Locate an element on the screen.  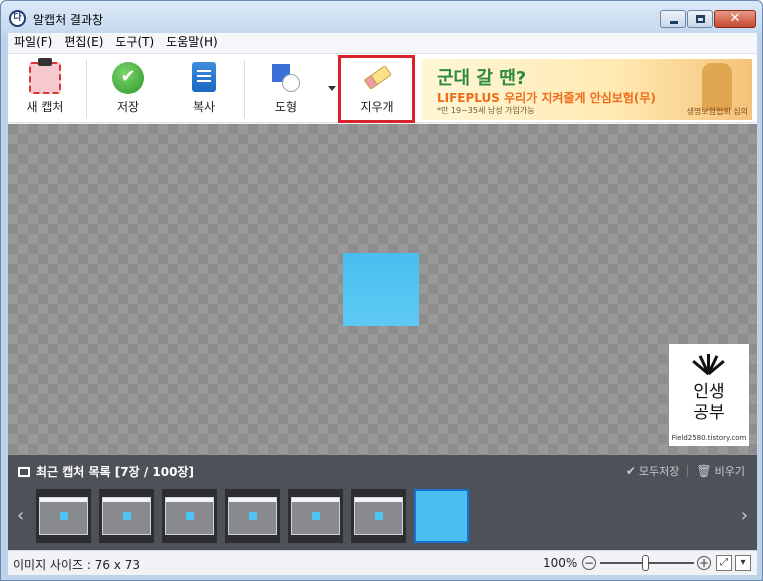
clear-label: 비우기 is located at coordinates (729, 471).